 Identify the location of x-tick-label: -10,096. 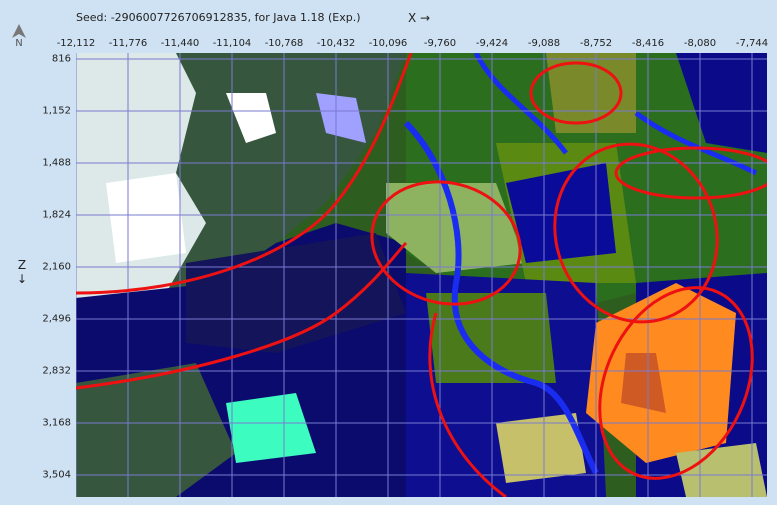
(388, 43).